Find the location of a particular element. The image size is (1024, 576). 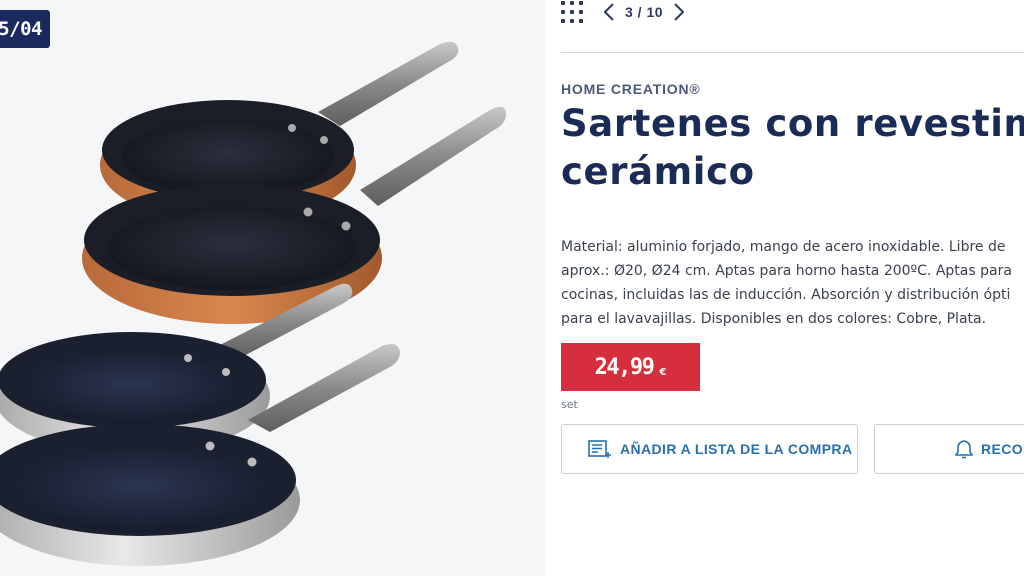

date-badge: 15/04 is located at coordinates (25, 29).